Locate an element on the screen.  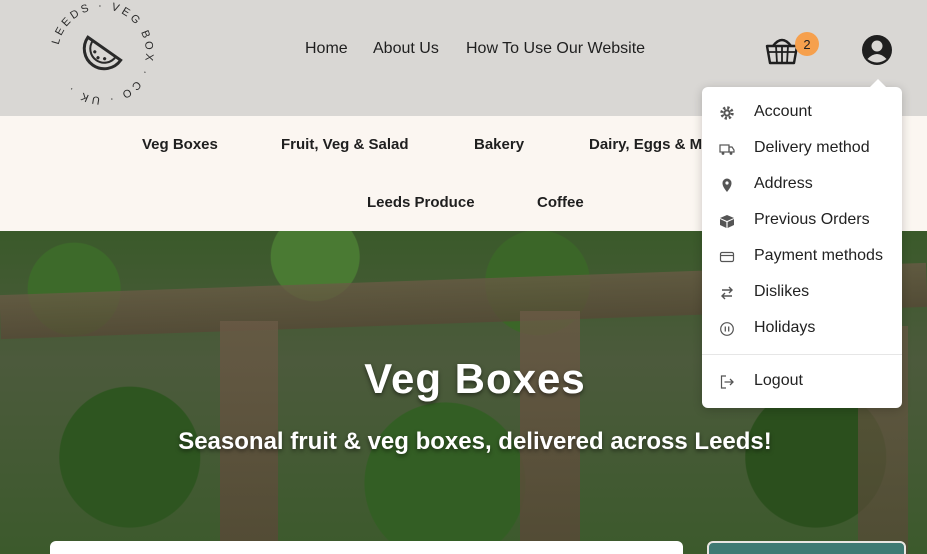
boxes-icon is located at coordinates (727, 221).